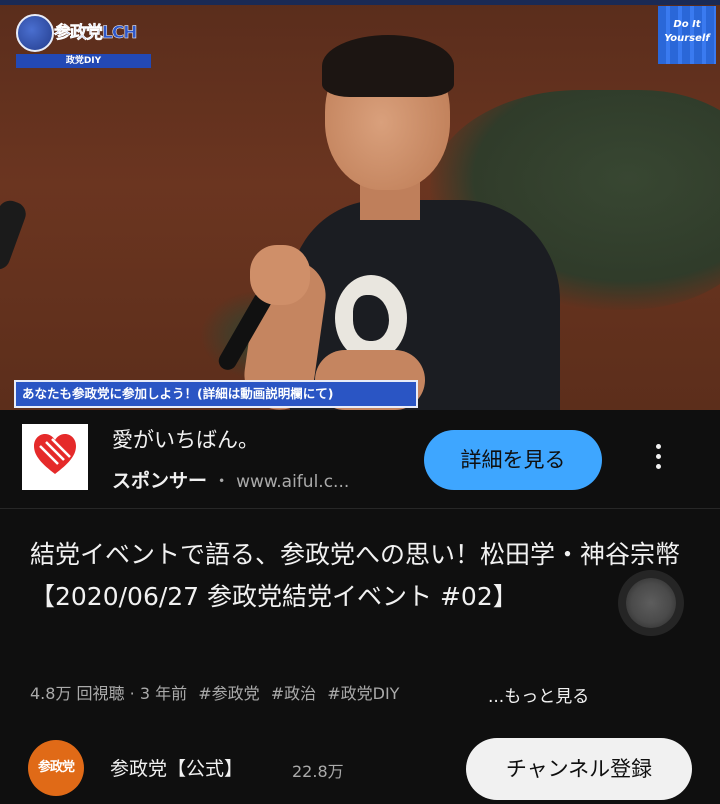 The image size is (720, 804). What do you see at coordinates (216, 394) in the screenshot?
I see `video-caption-banner: あなたも参政党に参加しよう！(詳細は動画説明欄にて)` at bounding box center [216, 394].